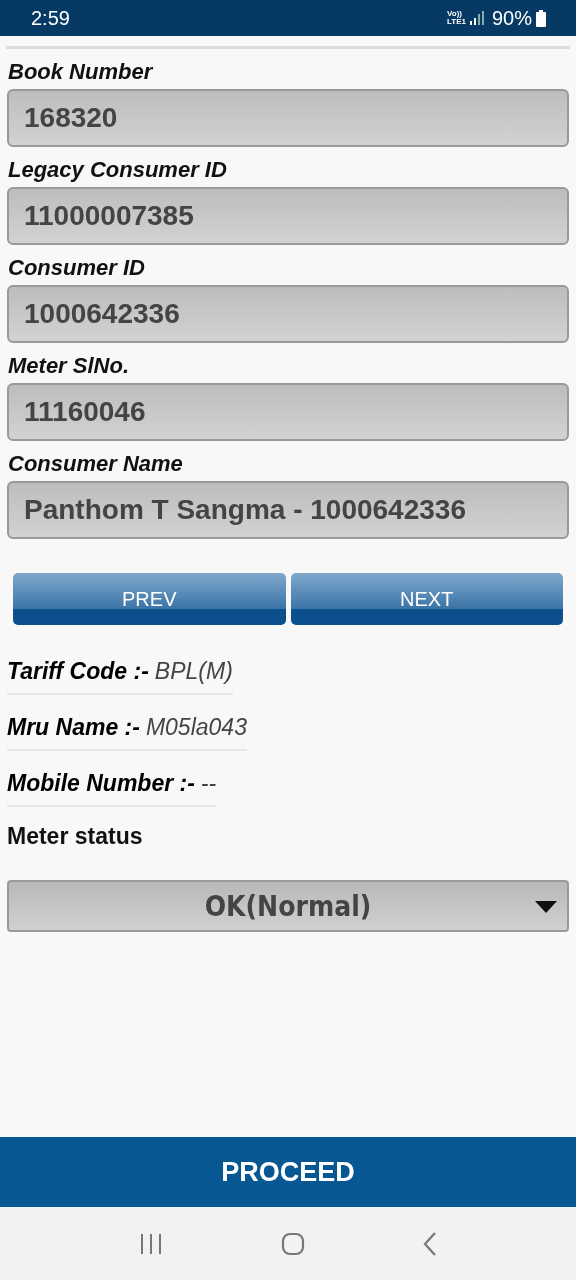 This screenshot has height=1280, width=576. What do you see at coordinates (546, 907) in the screenshot?
I see `caret-icon` at bounding box center [546, 907].